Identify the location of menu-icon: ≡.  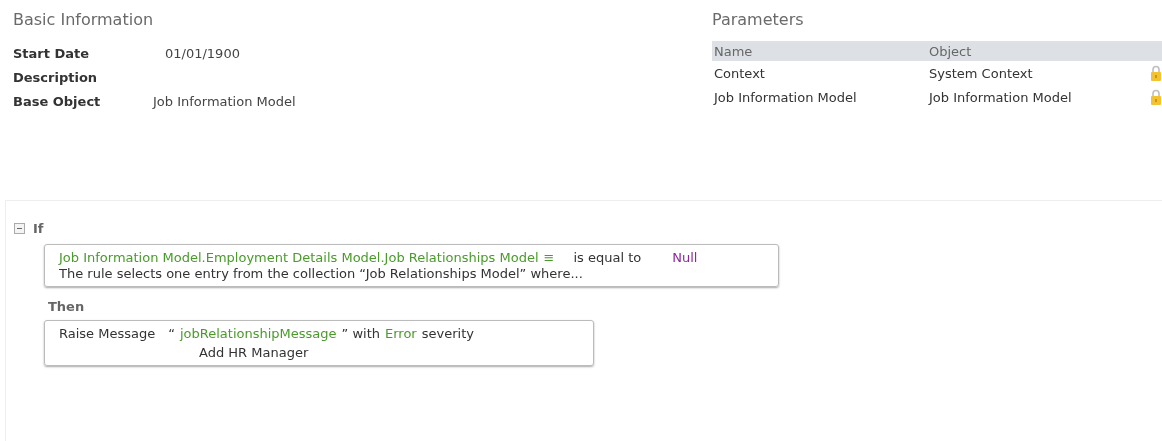
(549, 257).